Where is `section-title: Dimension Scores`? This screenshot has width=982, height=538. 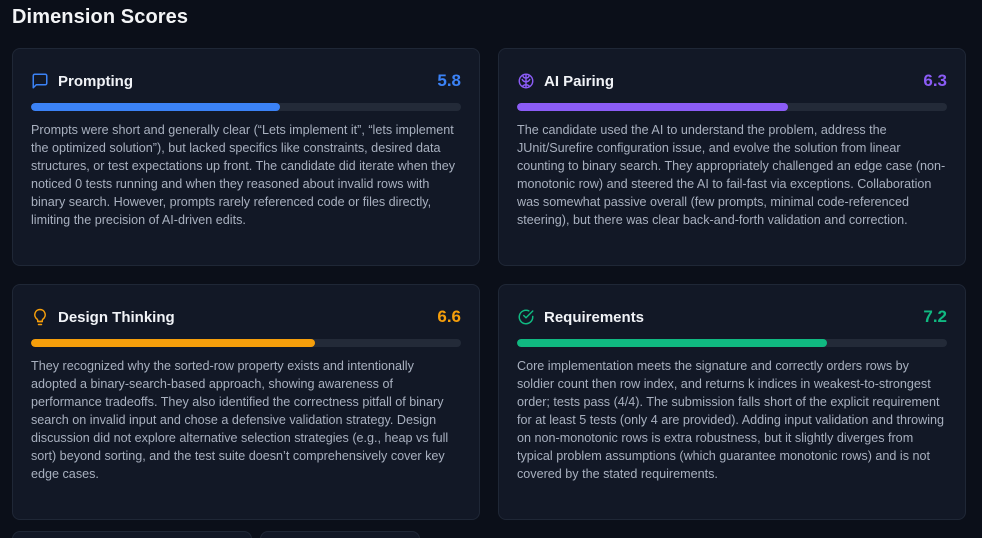 section-title: Dimension Scores is located at coordinates (100, 17).